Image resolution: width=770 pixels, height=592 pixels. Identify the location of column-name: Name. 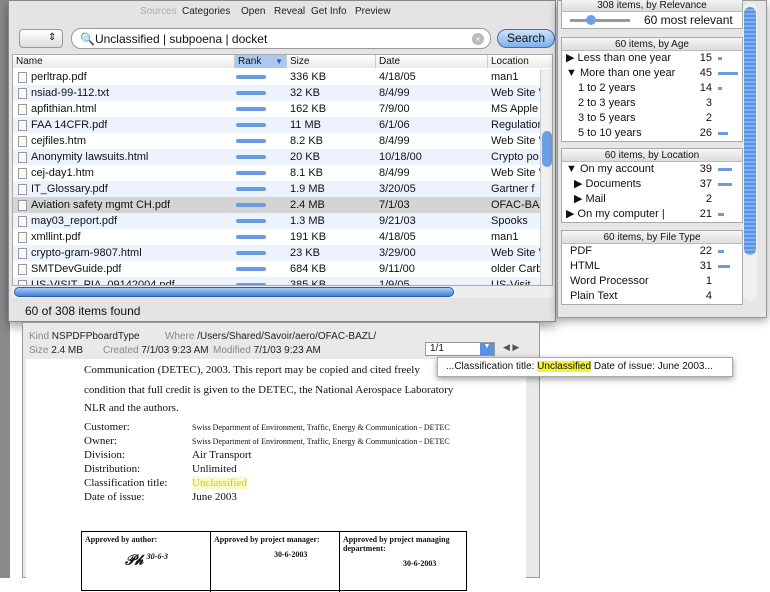
(124, 61).